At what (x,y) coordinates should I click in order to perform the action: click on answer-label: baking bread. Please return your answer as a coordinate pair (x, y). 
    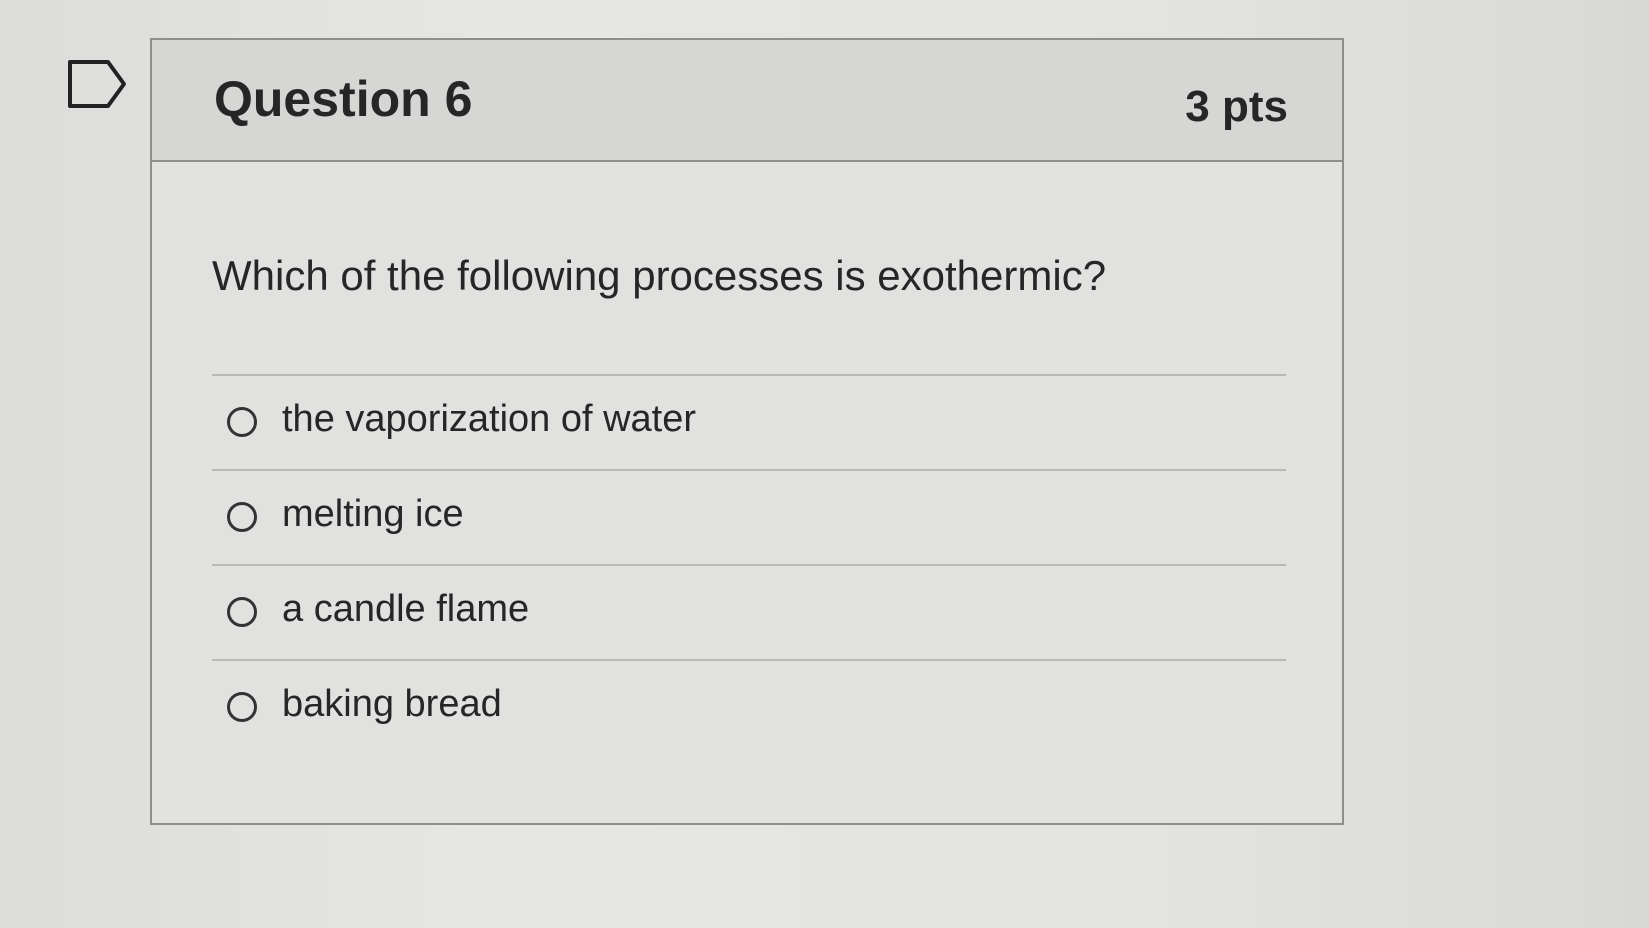
    Looking at the image, I should click on (392, 704).